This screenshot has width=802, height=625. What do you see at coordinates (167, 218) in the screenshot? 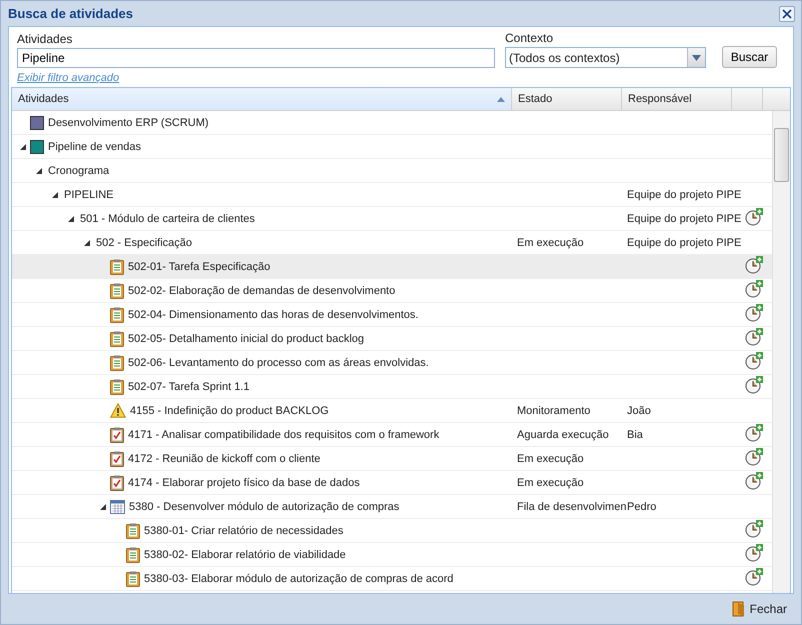
I see `activity-name: 501 - Módulo de carteira de clientes` at bounding box center [167, 218].